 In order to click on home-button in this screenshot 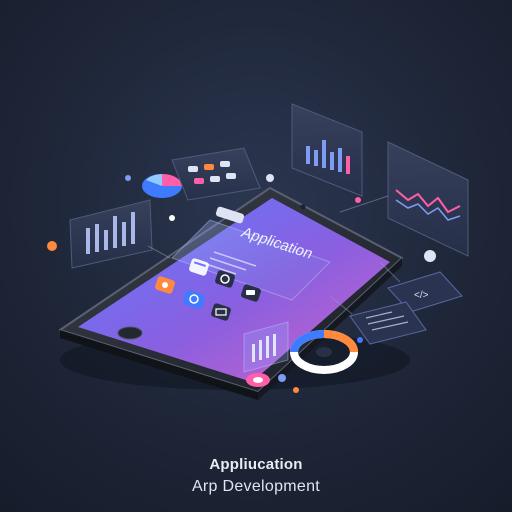, I will do `click(130, 333)`.